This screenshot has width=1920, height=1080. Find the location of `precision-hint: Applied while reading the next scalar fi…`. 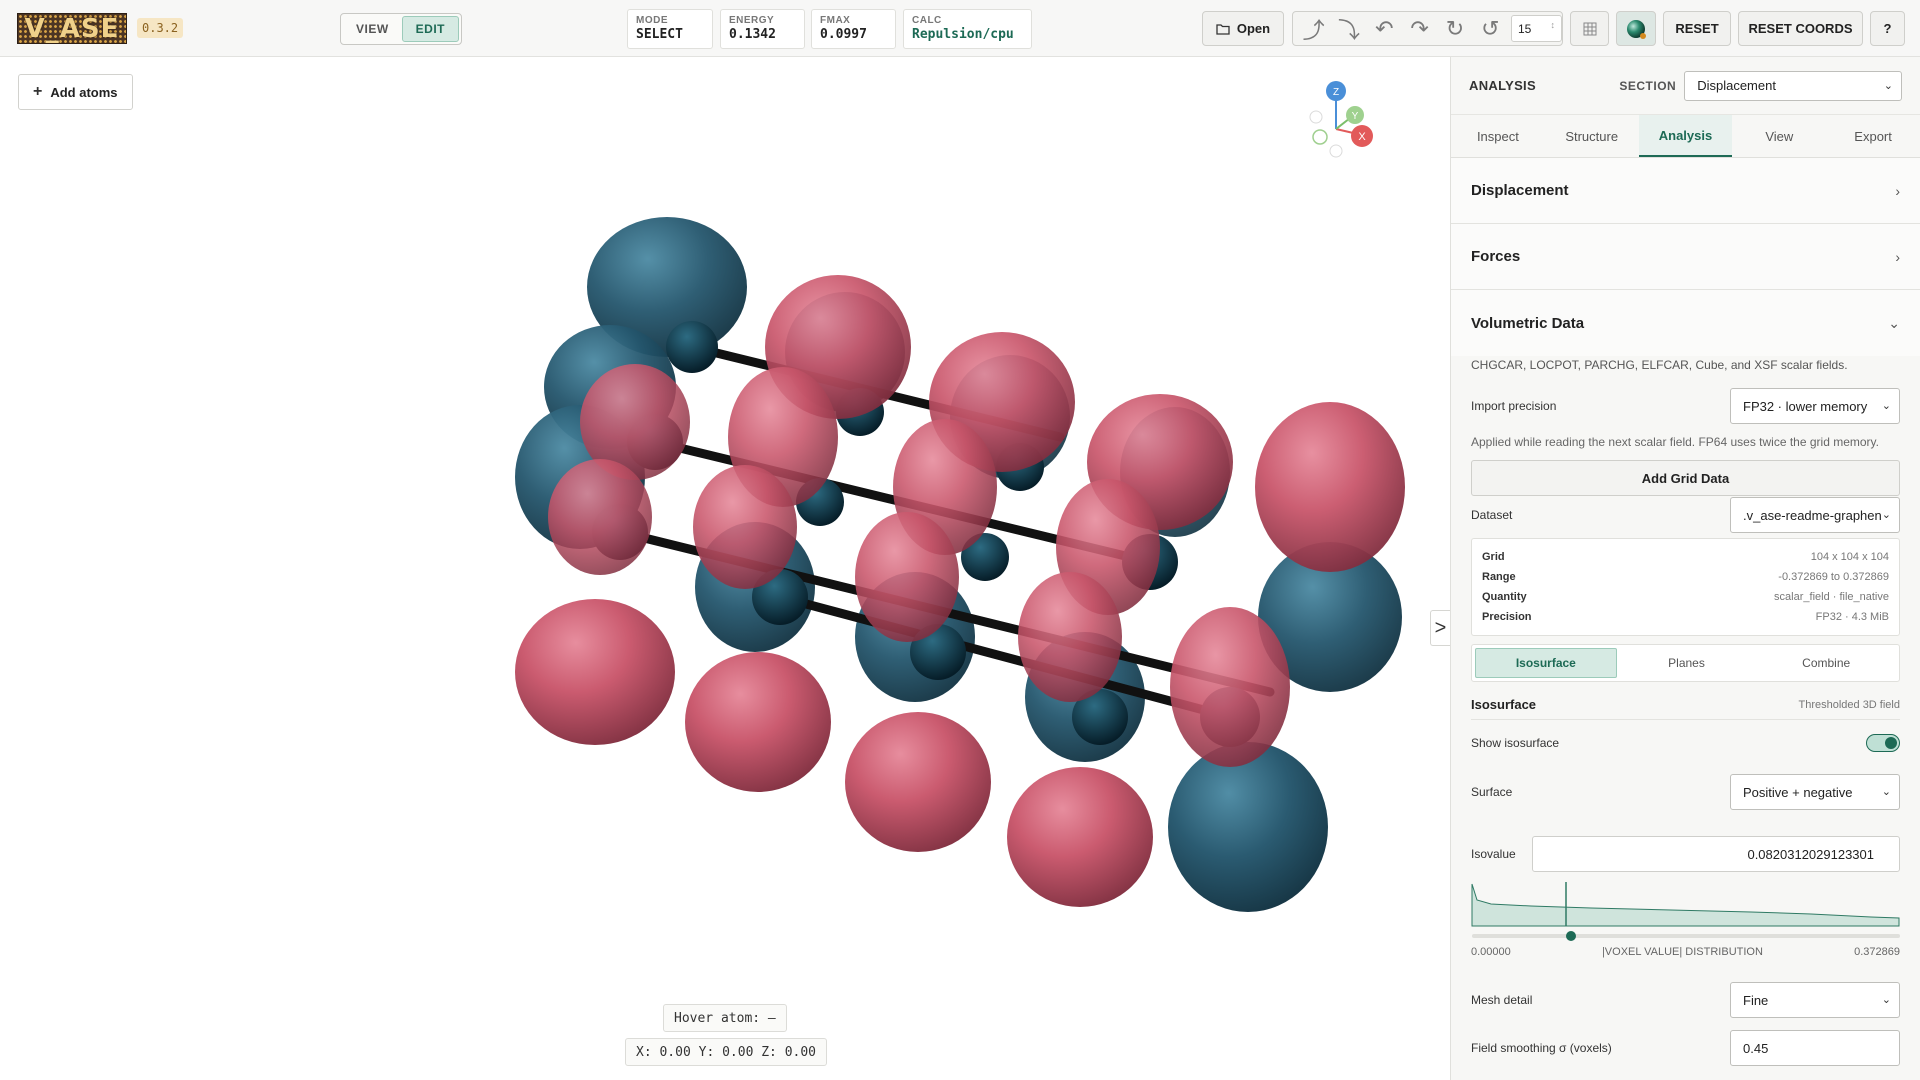

precision-hint: Applied while reading the next scalar fi… is located at coordinates (1675, 442).